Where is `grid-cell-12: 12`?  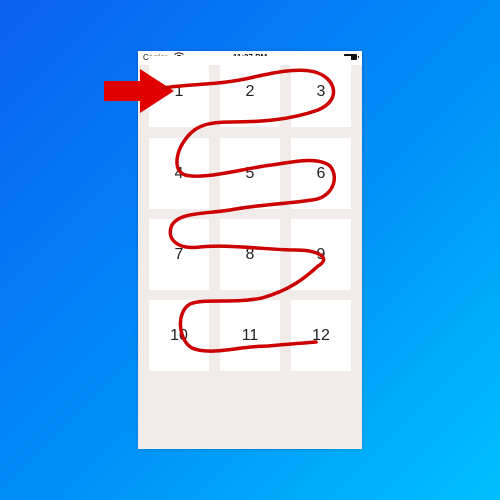
grid-cell-12: 12 is located at coordinates (321, 335).